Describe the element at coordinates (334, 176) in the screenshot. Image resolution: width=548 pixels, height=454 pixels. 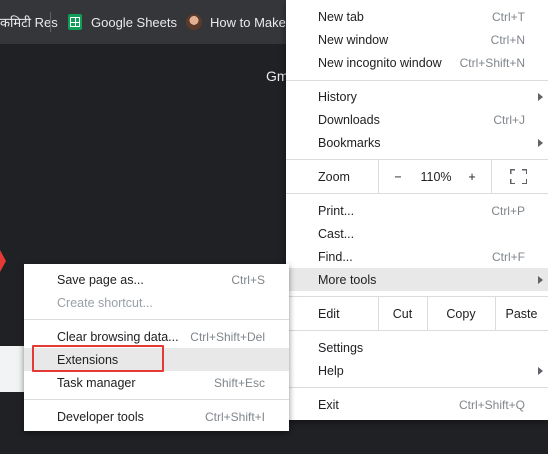
I see `zoom-label: Zoom` at that location.